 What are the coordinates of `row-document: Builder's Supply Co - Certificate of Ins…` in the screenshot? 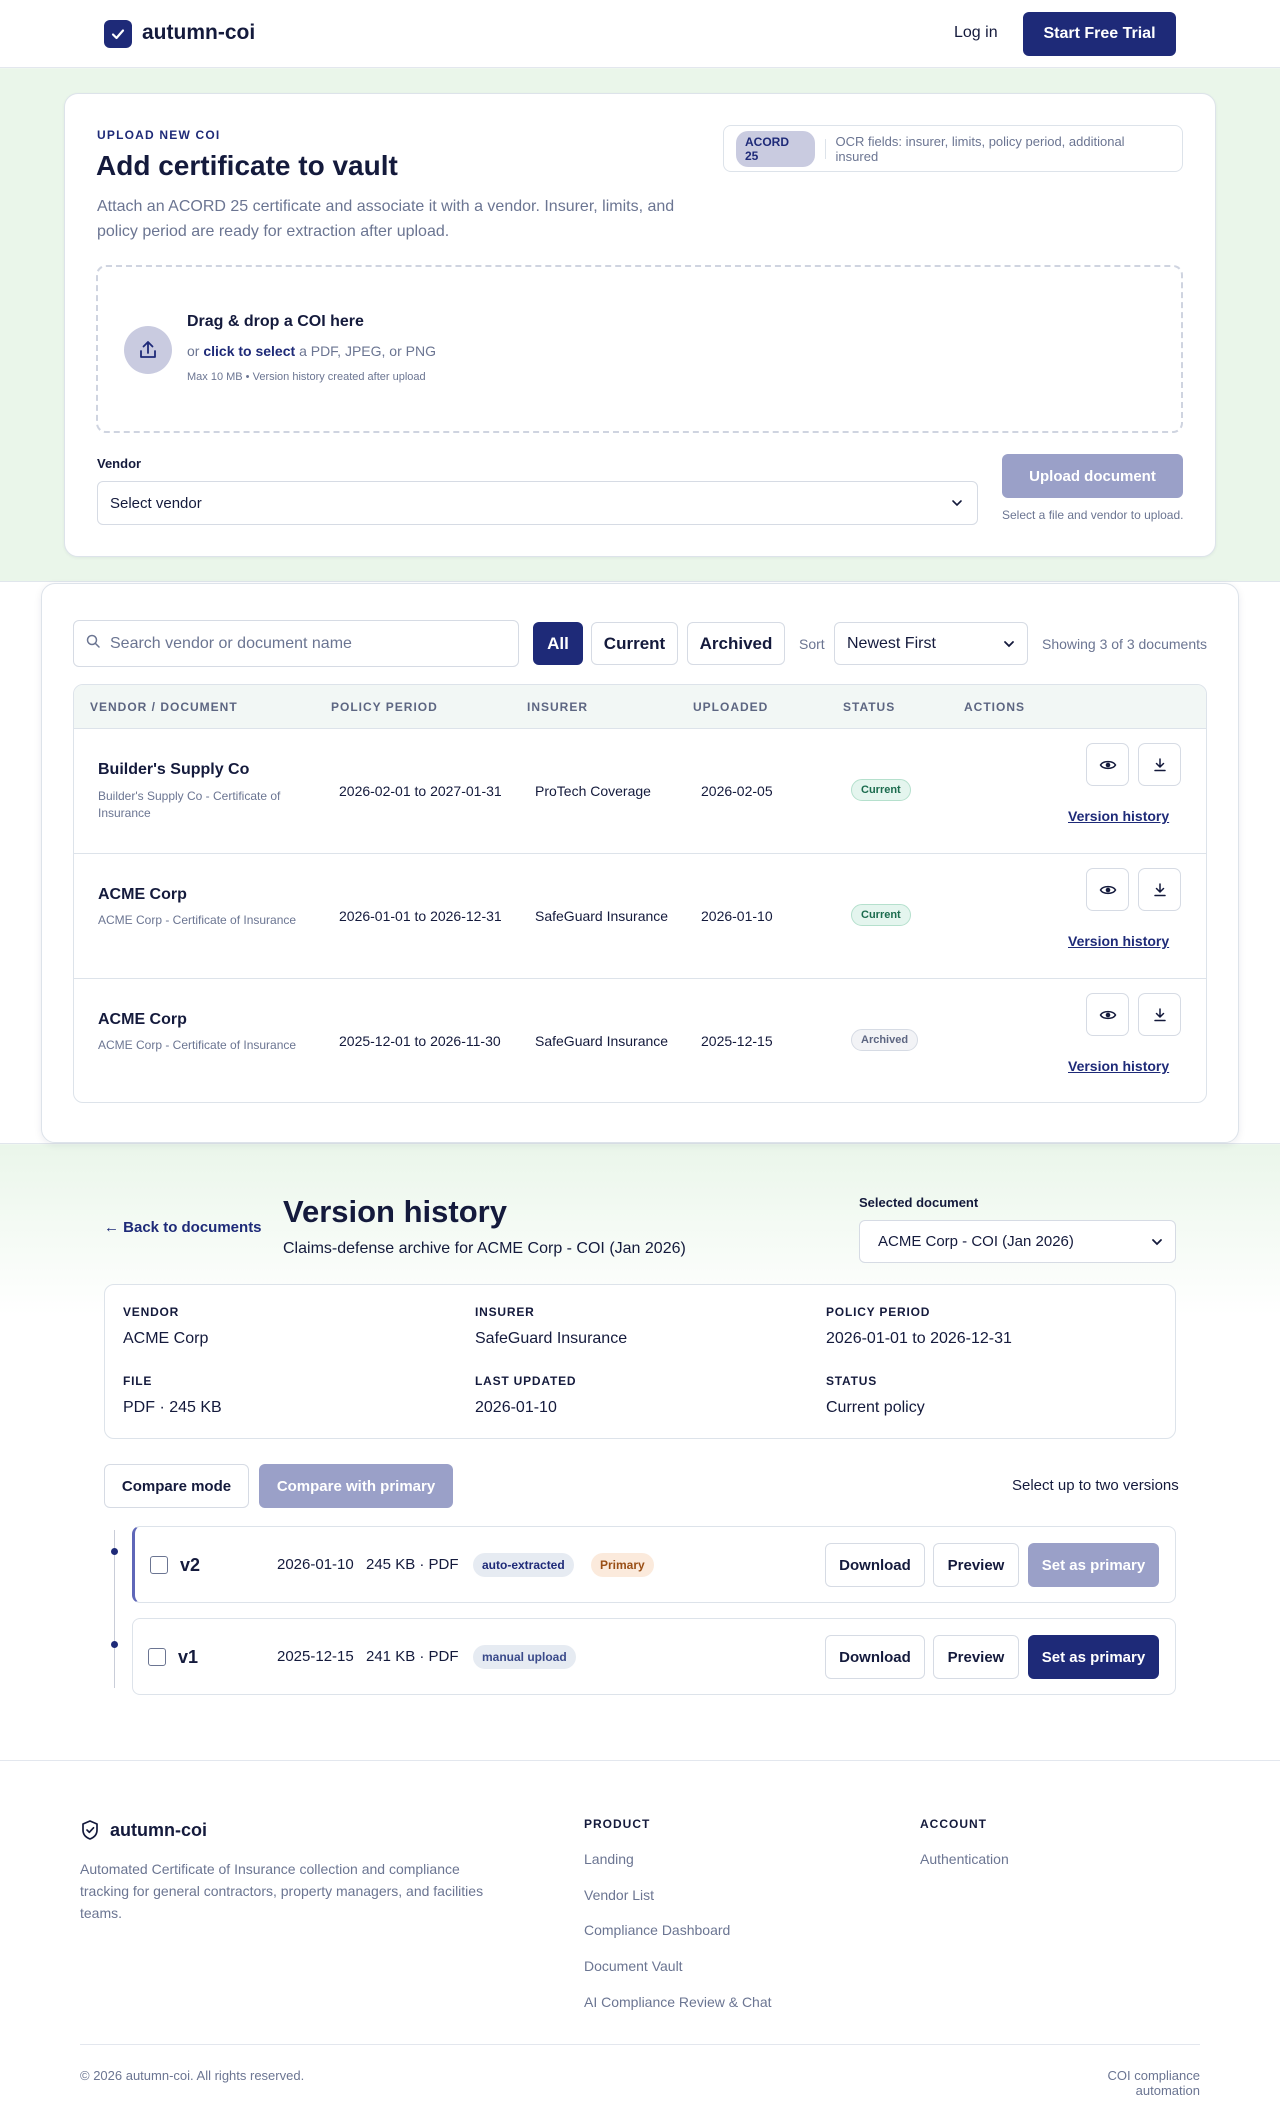 It's located at (189, 804).